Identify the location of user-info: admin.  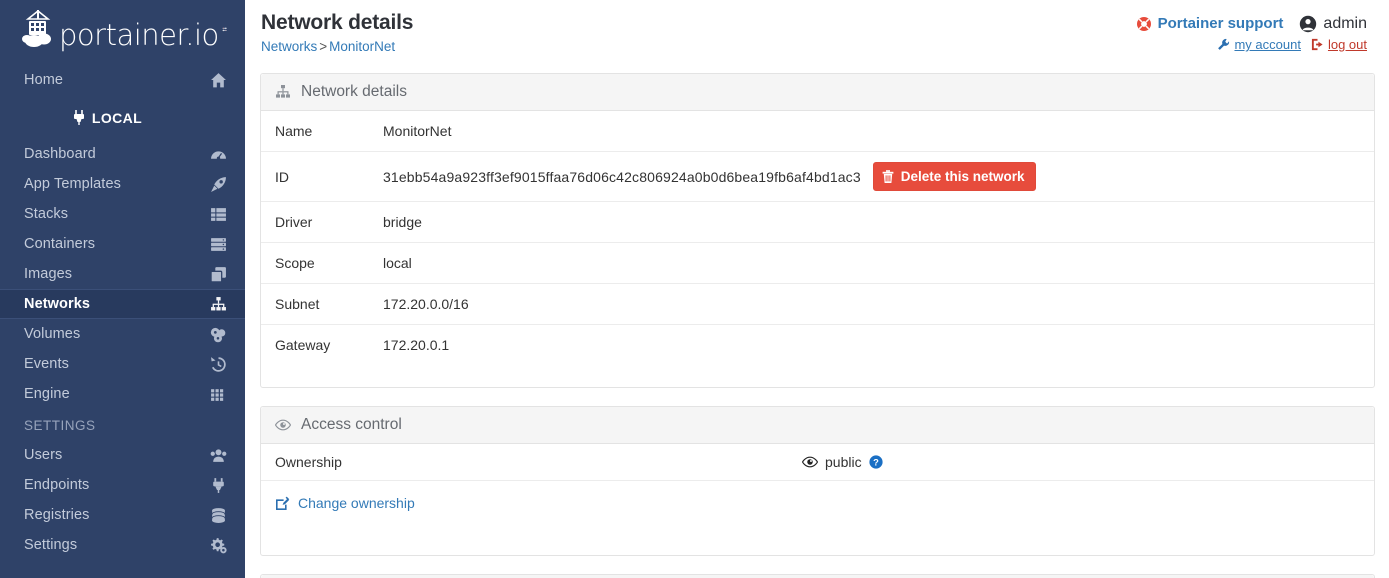
(1333, 24).